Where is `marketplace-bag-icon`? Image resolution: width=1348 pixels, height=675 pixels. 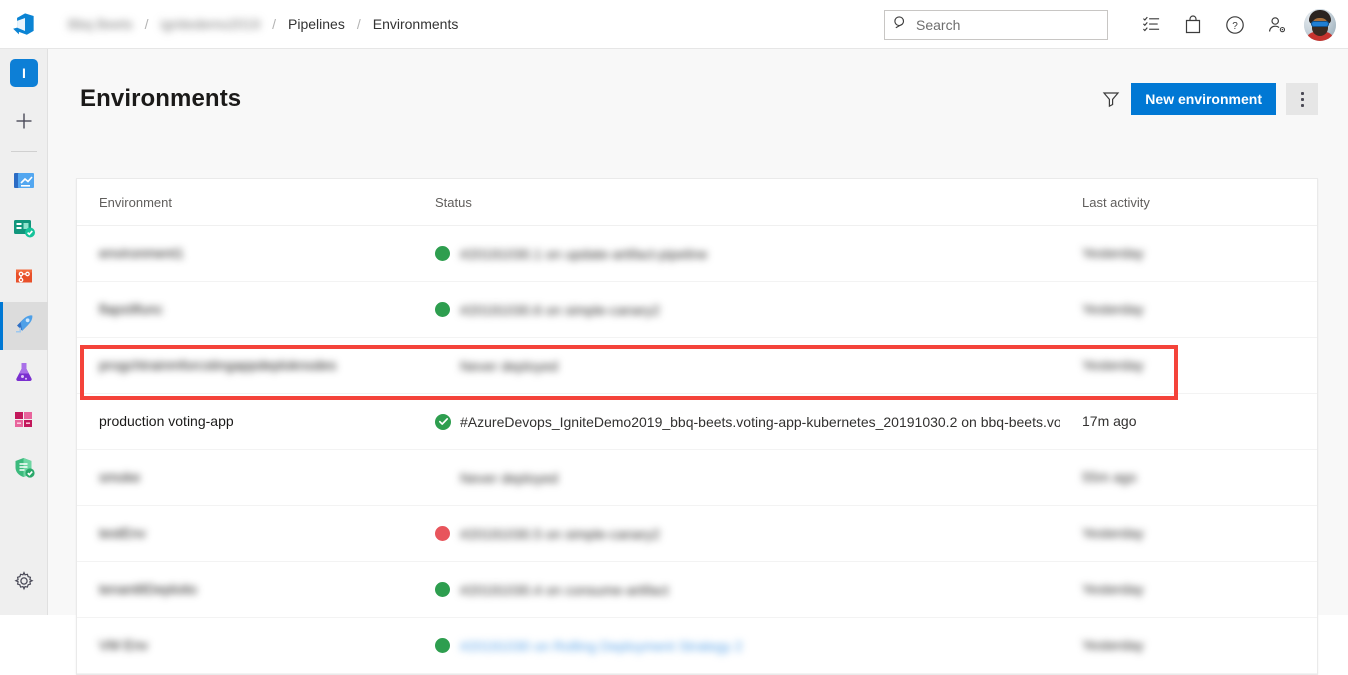 marketplace-bag-icon is located at coordinates (1193, 25).